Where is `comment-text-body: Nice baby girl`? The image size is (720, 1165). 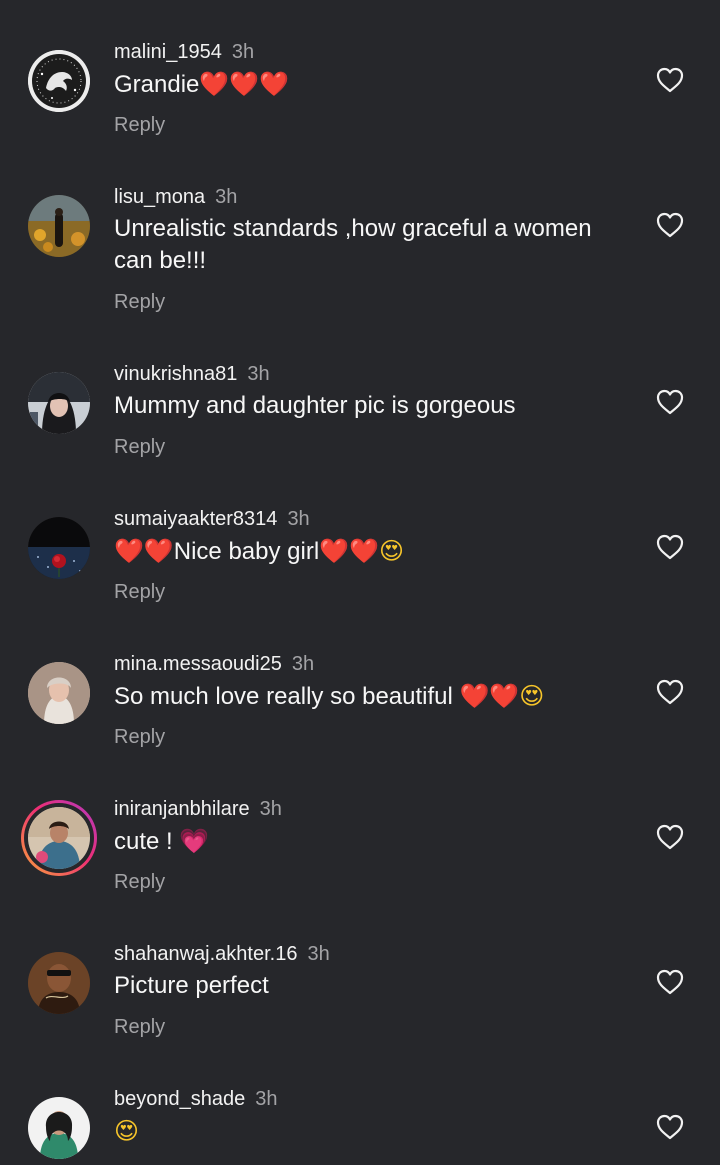
comment-text-body: Nice baby girl is located at coordinates (246, 551).